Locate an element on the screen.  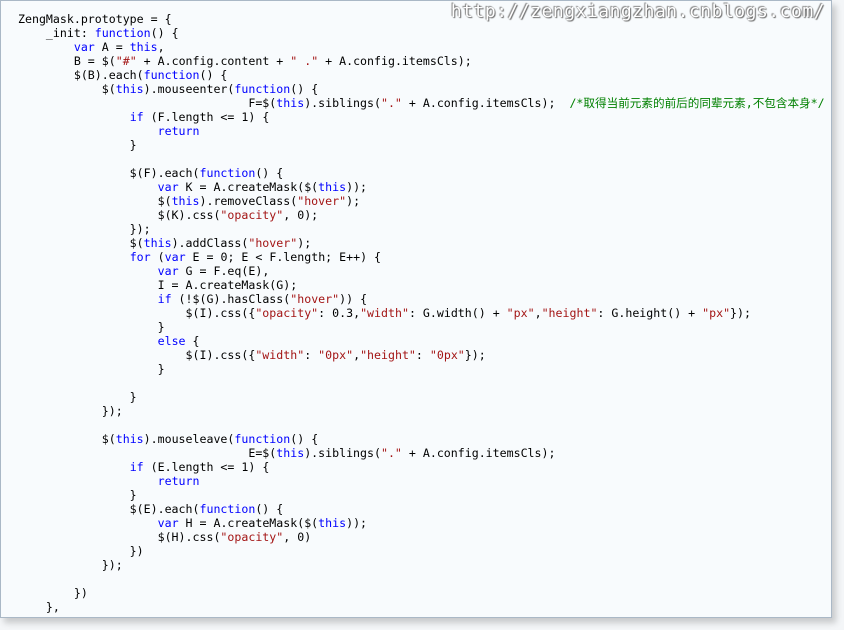
code-token: $(K).css( is located at coordinates (119, 215).